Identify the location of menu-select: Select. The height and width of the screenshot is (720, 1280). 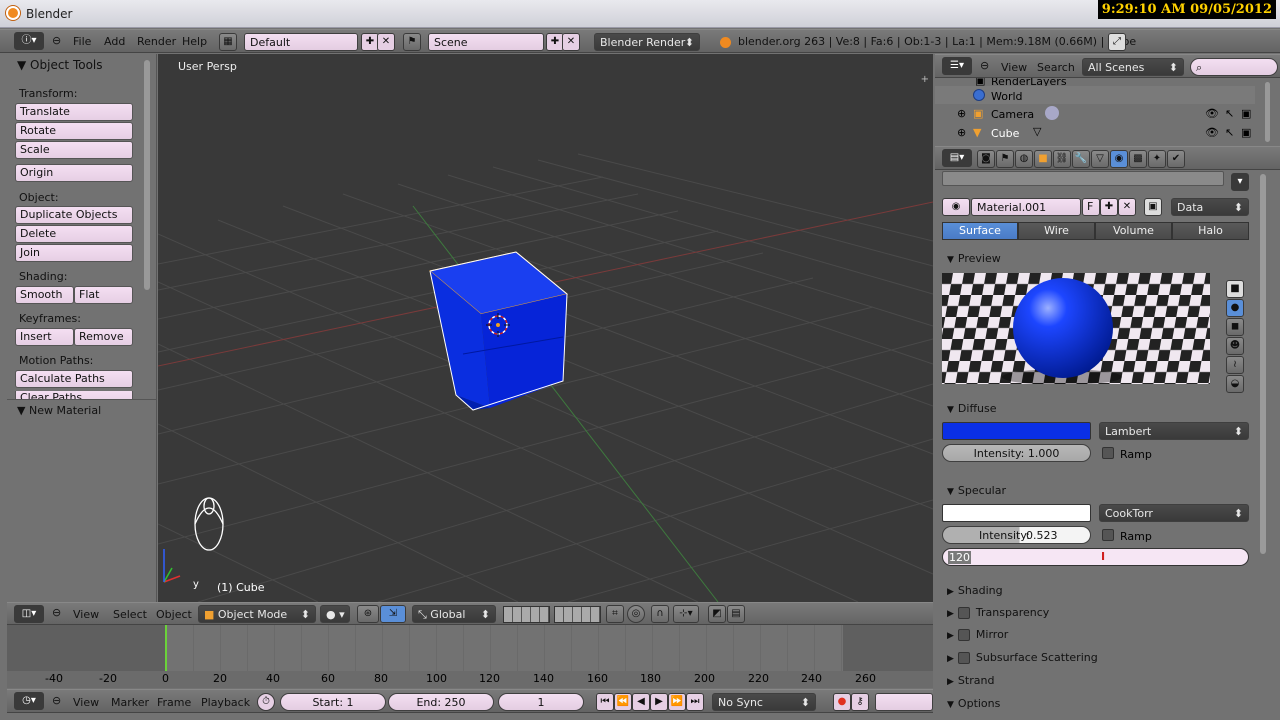
(130, 614).